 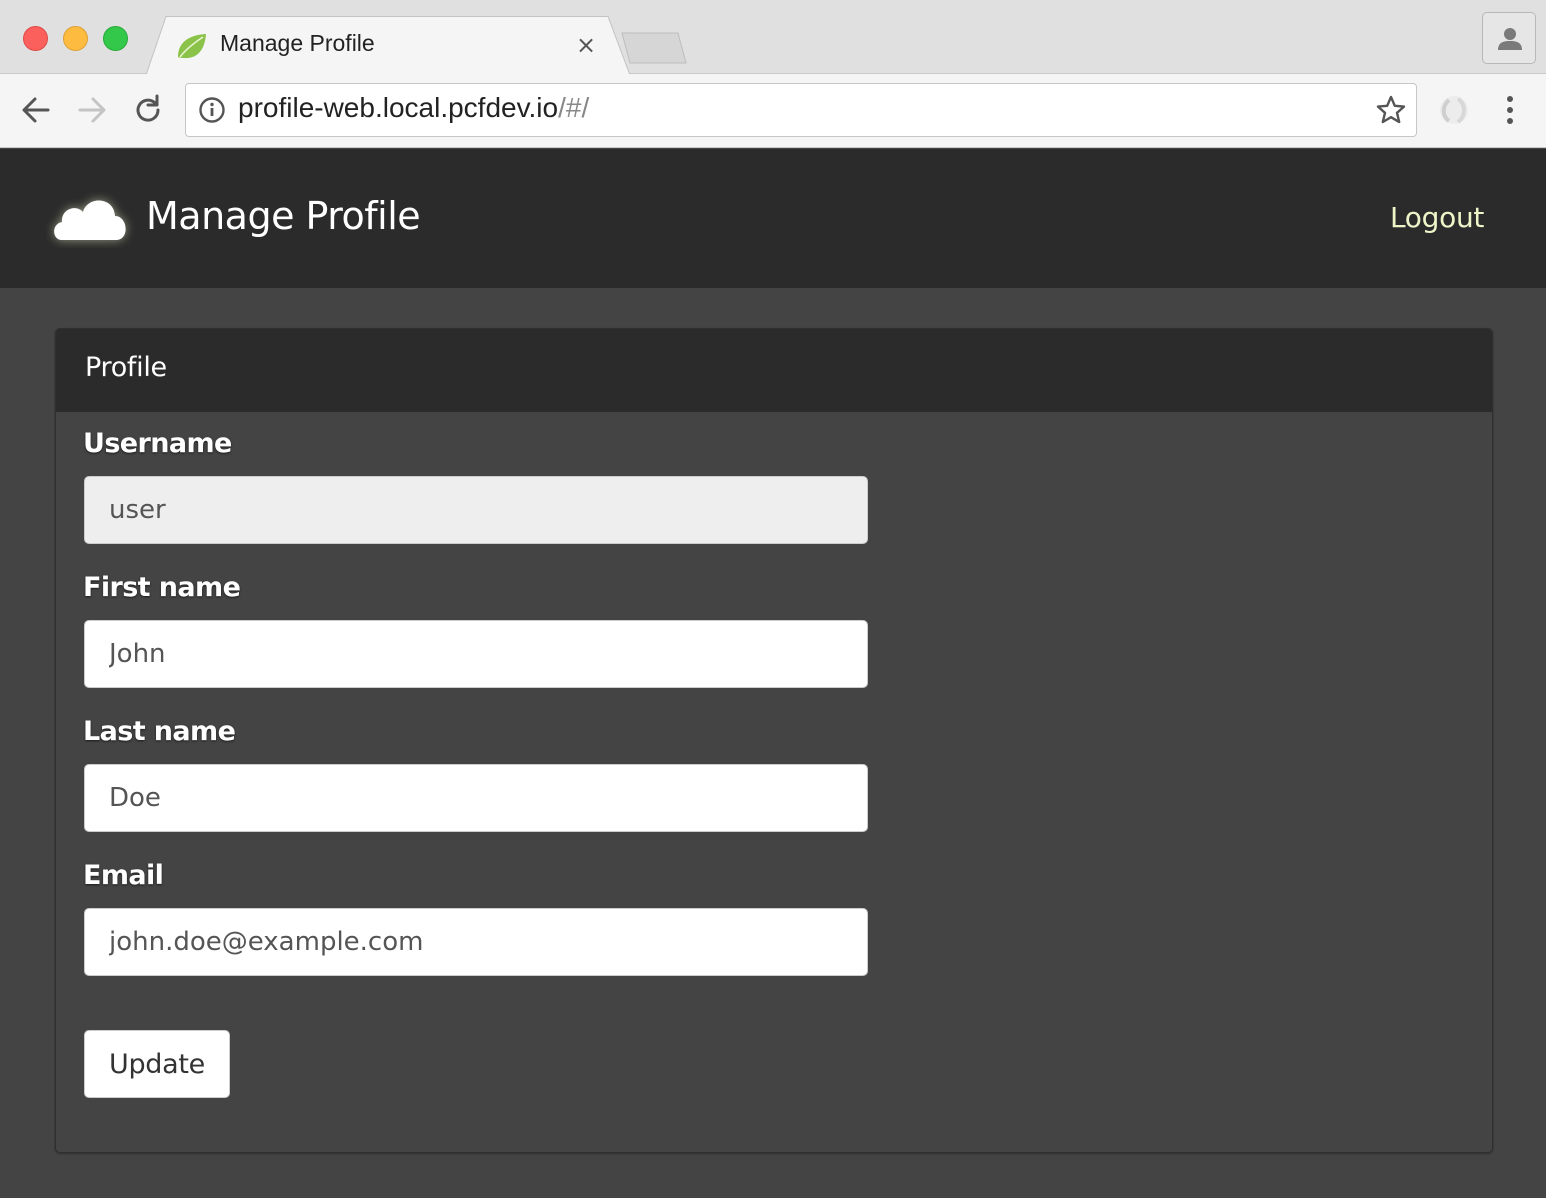 I want to click on window-close-button, so click(x=35, y=38).